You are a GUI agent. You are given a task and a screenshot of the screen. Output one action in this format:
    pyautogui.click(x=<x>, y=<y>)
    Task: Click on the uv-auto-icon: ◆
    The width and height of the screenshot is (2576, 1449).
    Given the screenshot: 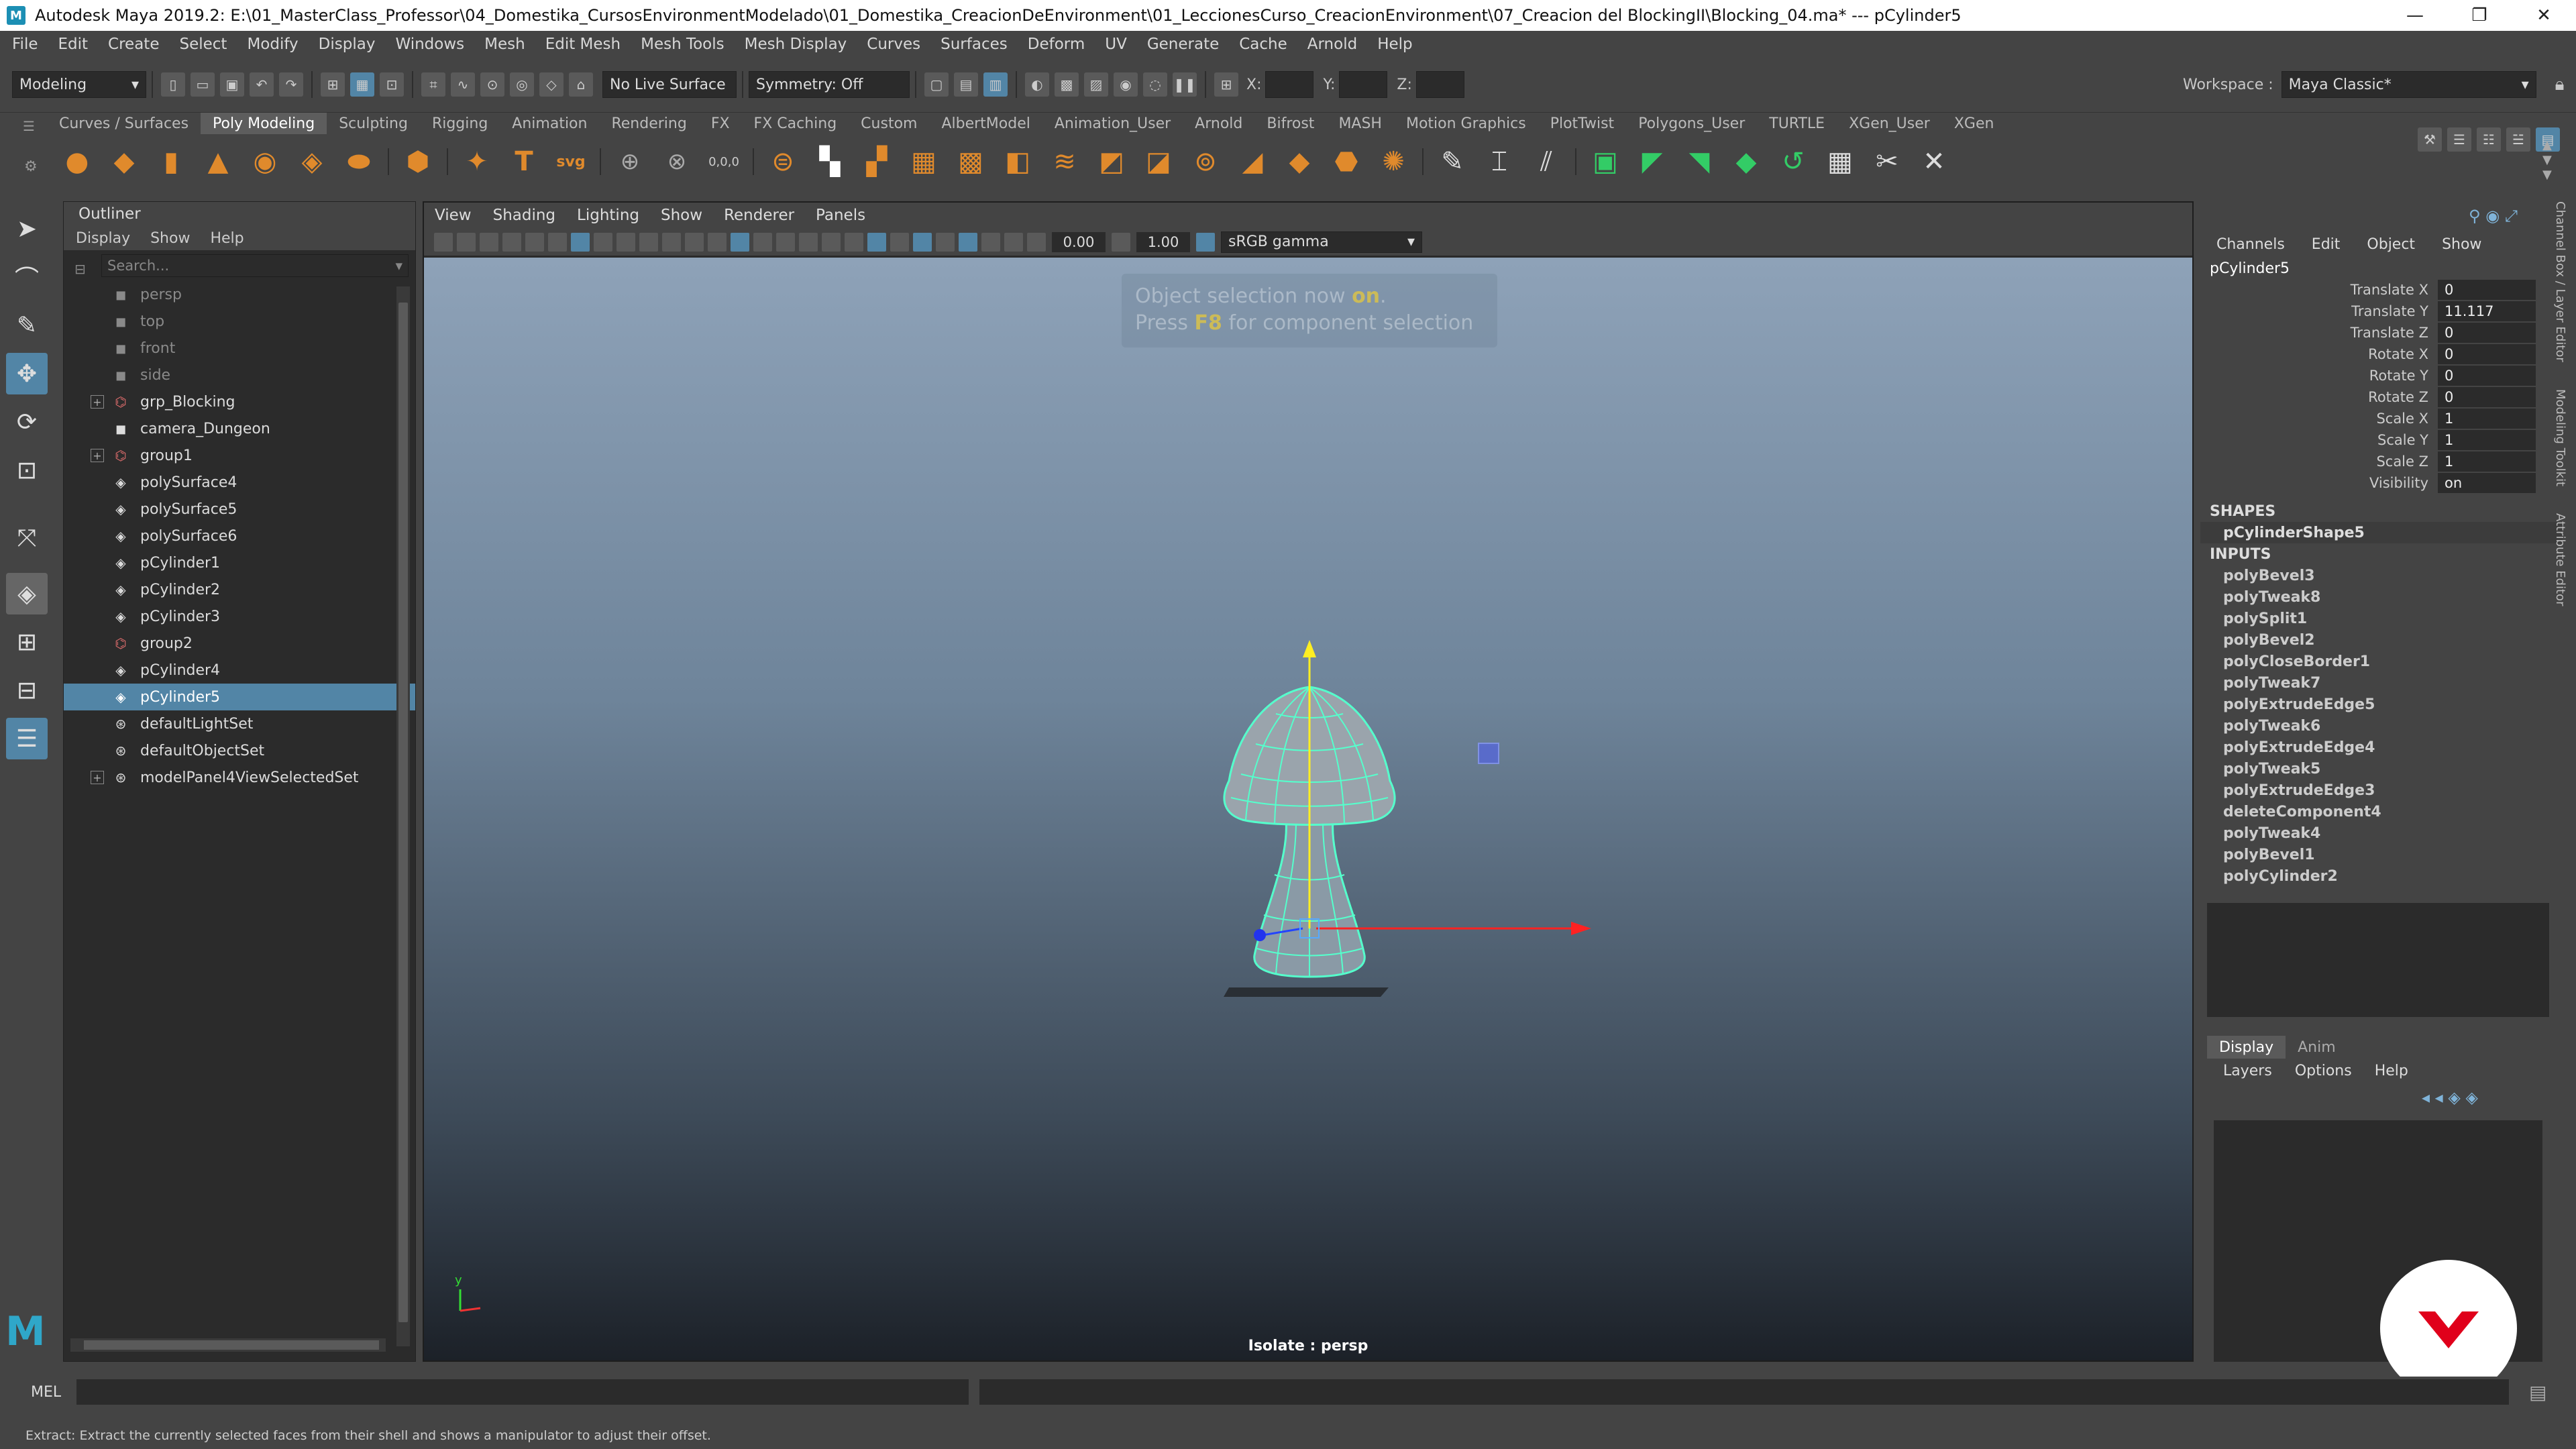 What is the action you would take?
    pyautogui.click(x=1746, y=162)
    